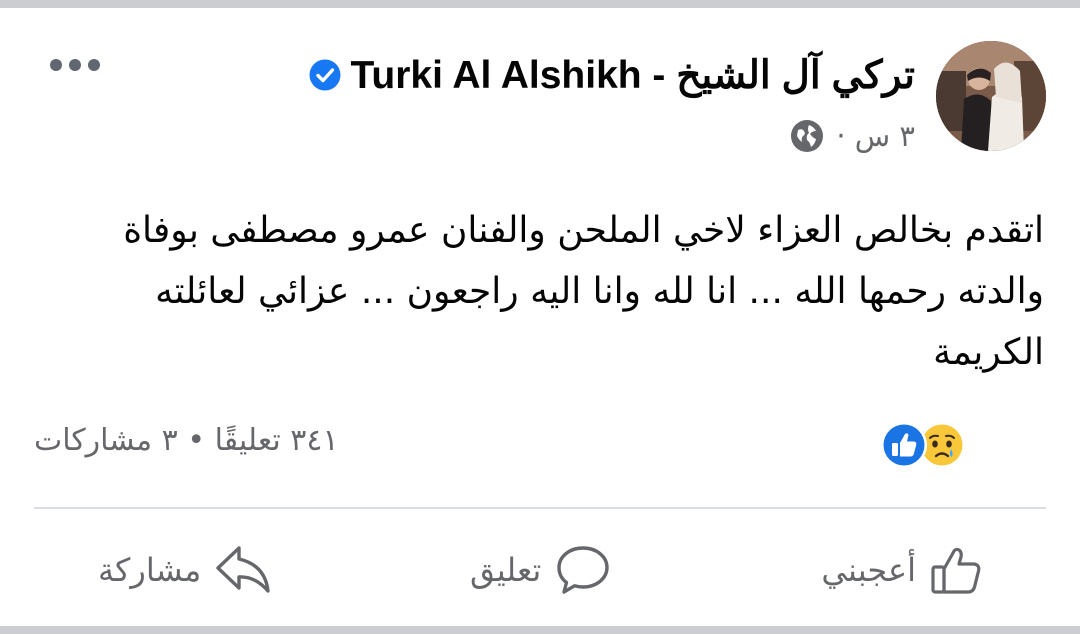 This screenshot has width=1080, height=634. I want to click on share-button: مشاركة, so click(185, 570).